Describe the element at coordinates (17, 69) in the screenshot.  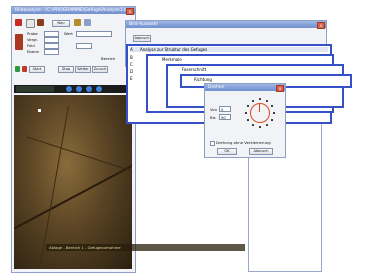
I see `play-icon` at that location.